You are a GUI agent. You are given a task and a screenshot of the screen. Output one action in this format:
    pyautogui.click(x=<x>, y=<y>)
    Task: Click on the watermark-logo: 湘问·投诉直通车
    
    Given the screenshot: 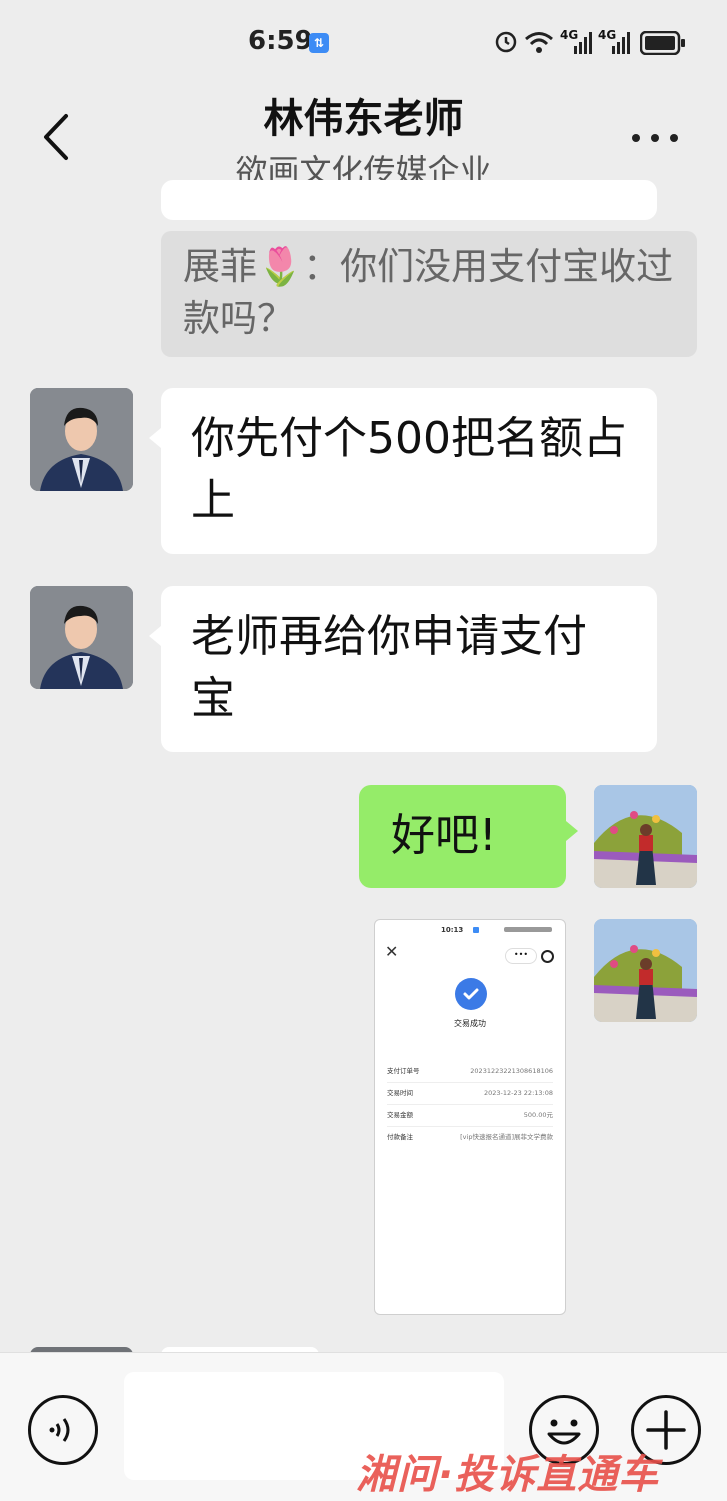 What is the action you would take?
    pyautogui.click(x=508, y=1475)
    